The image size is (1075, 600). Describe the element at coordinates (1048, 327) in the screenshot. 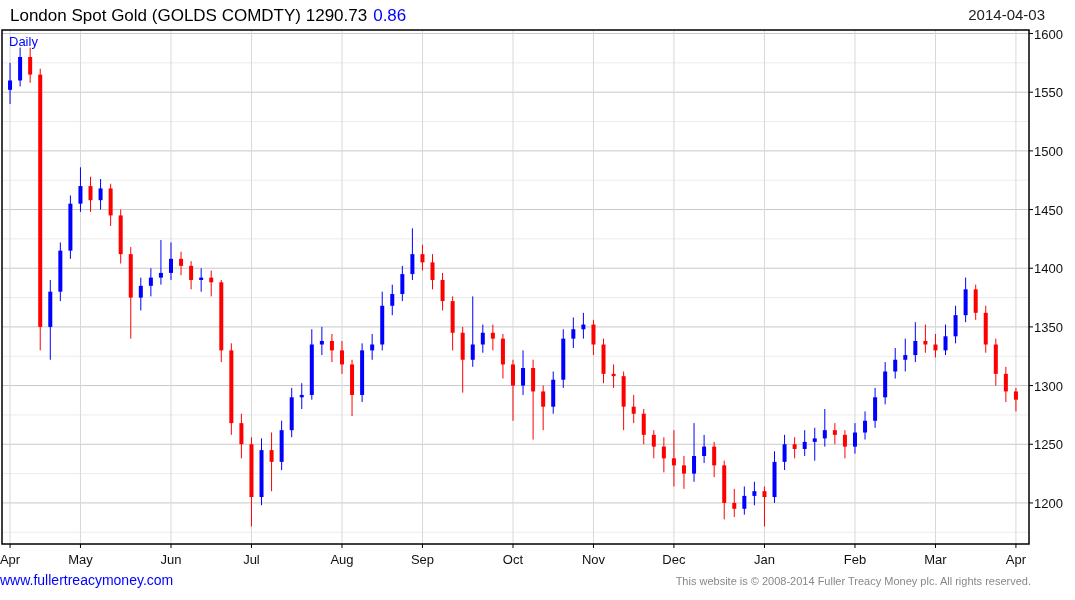

I see `axis-label: 1350` at that location.